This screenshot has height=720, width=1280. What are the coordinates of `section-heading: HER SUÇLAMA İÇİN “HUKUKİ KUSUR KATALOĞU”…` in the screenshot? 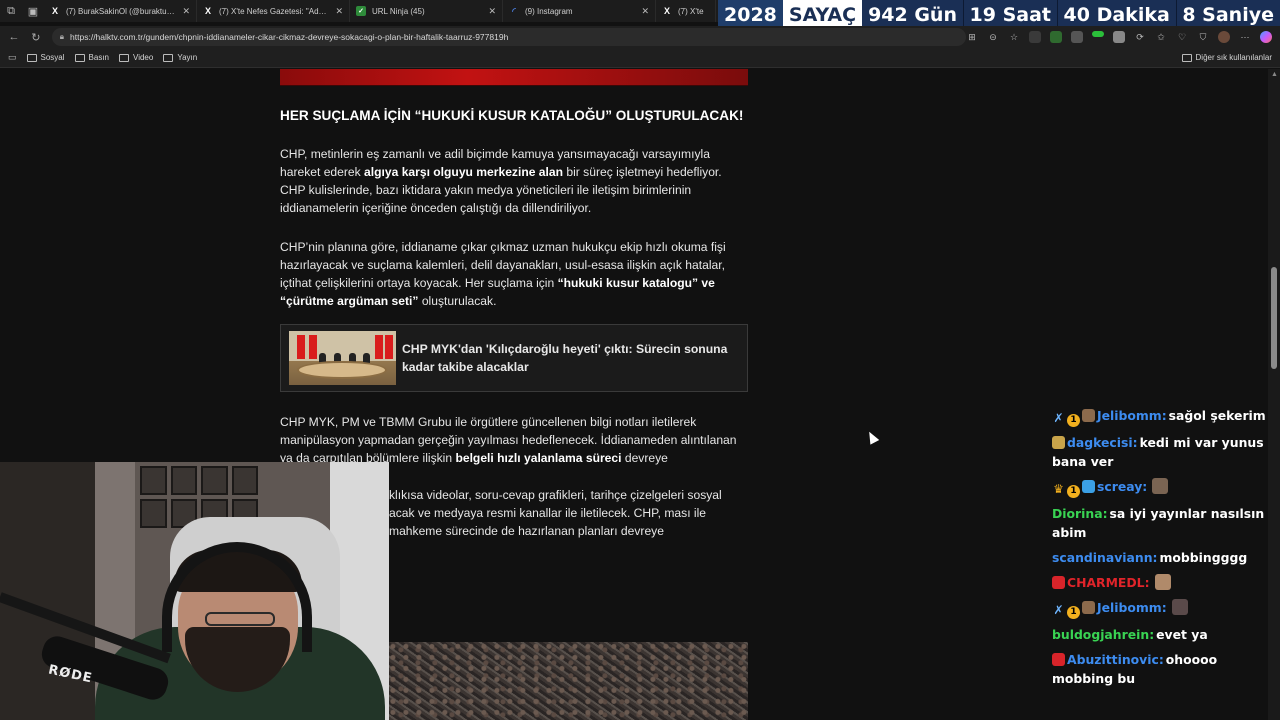 It's located at (512, 115).